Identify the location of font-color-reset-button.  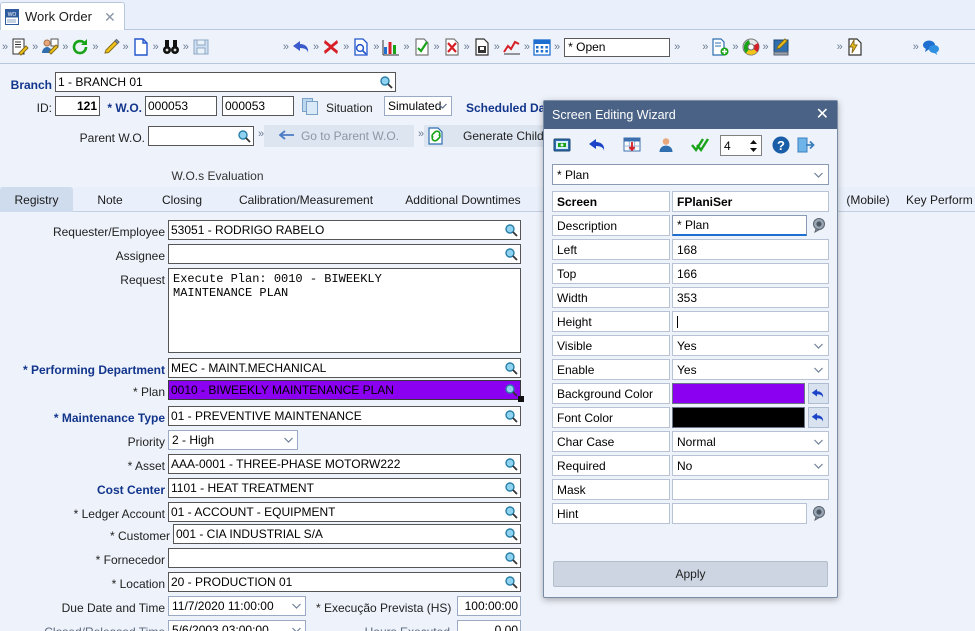
(818, 417).